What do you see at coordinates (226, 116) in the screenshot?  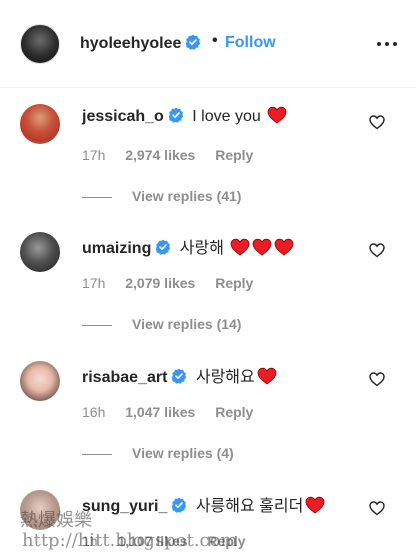 I see `comment-text: I love you` at bounding box center [226, 116].